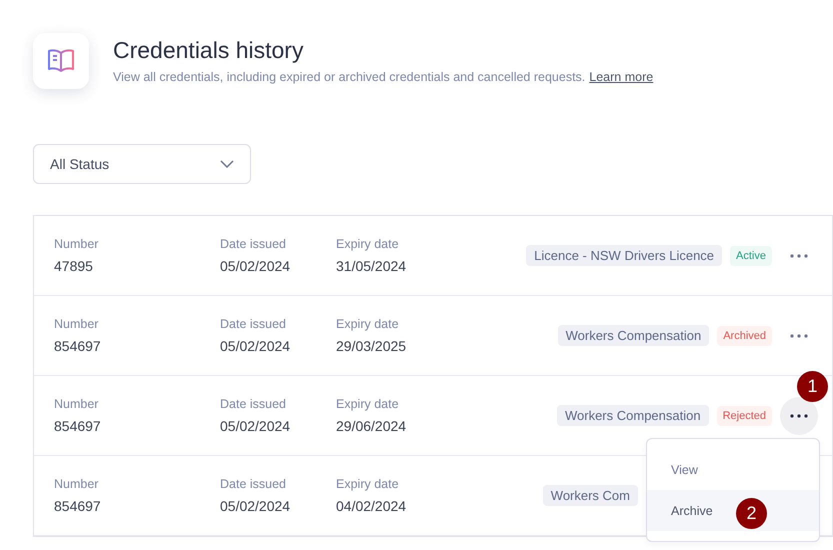  I want to click on status-badge: Rejected, so click(744, 416).